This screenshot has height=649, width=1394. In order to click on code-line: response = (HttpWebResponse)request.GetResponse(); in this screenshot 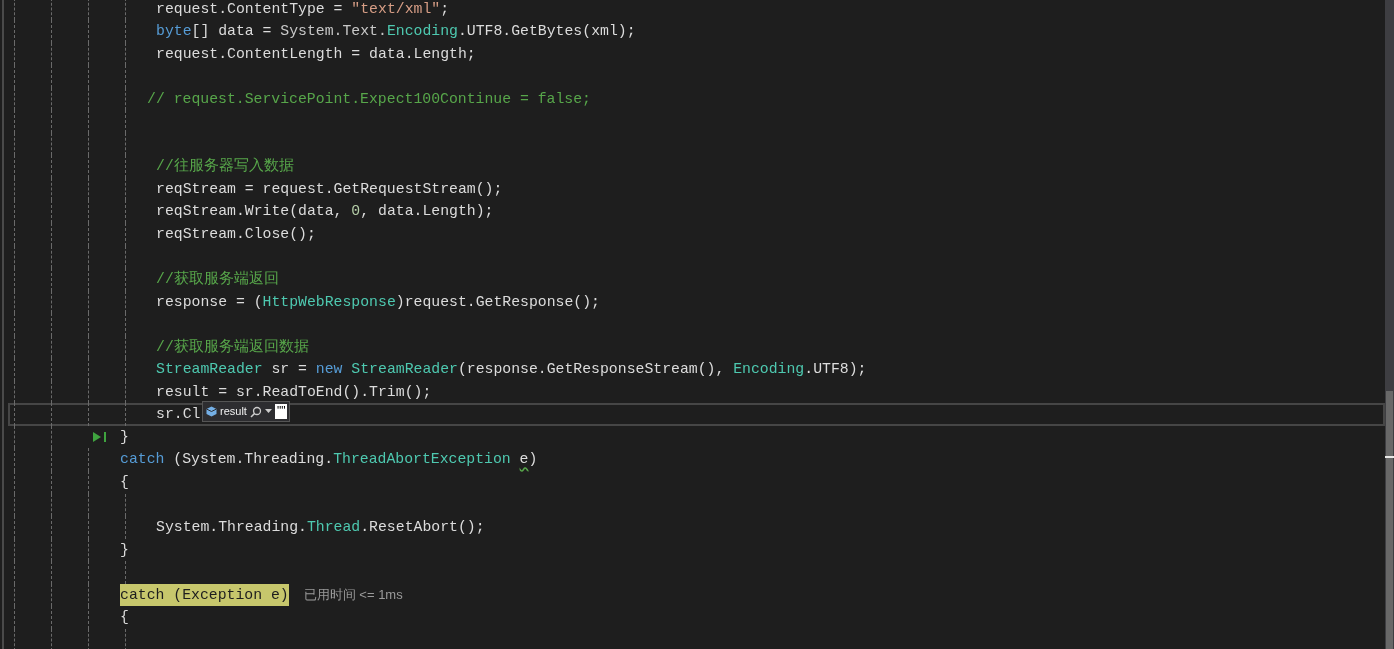, I will do `click(378, 302)`.